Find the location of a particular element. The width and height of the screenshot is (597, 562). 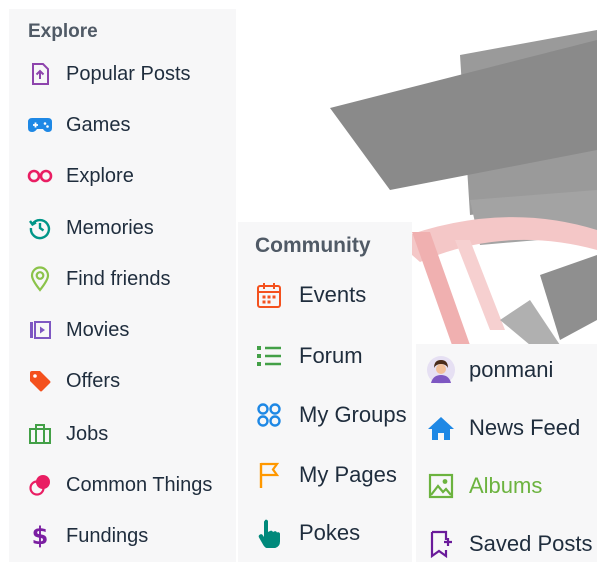

menu-item-fundings: $ Fundings is located at coordinates (88, 536).